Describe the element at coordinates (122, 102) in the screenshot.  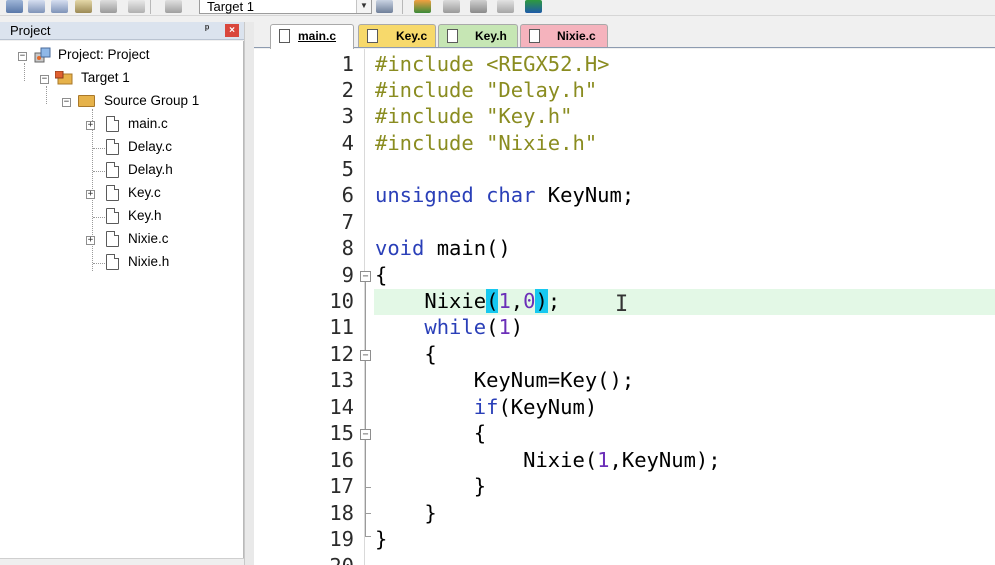
I see `tree-item-source-group: − Source Group 1` at that location.